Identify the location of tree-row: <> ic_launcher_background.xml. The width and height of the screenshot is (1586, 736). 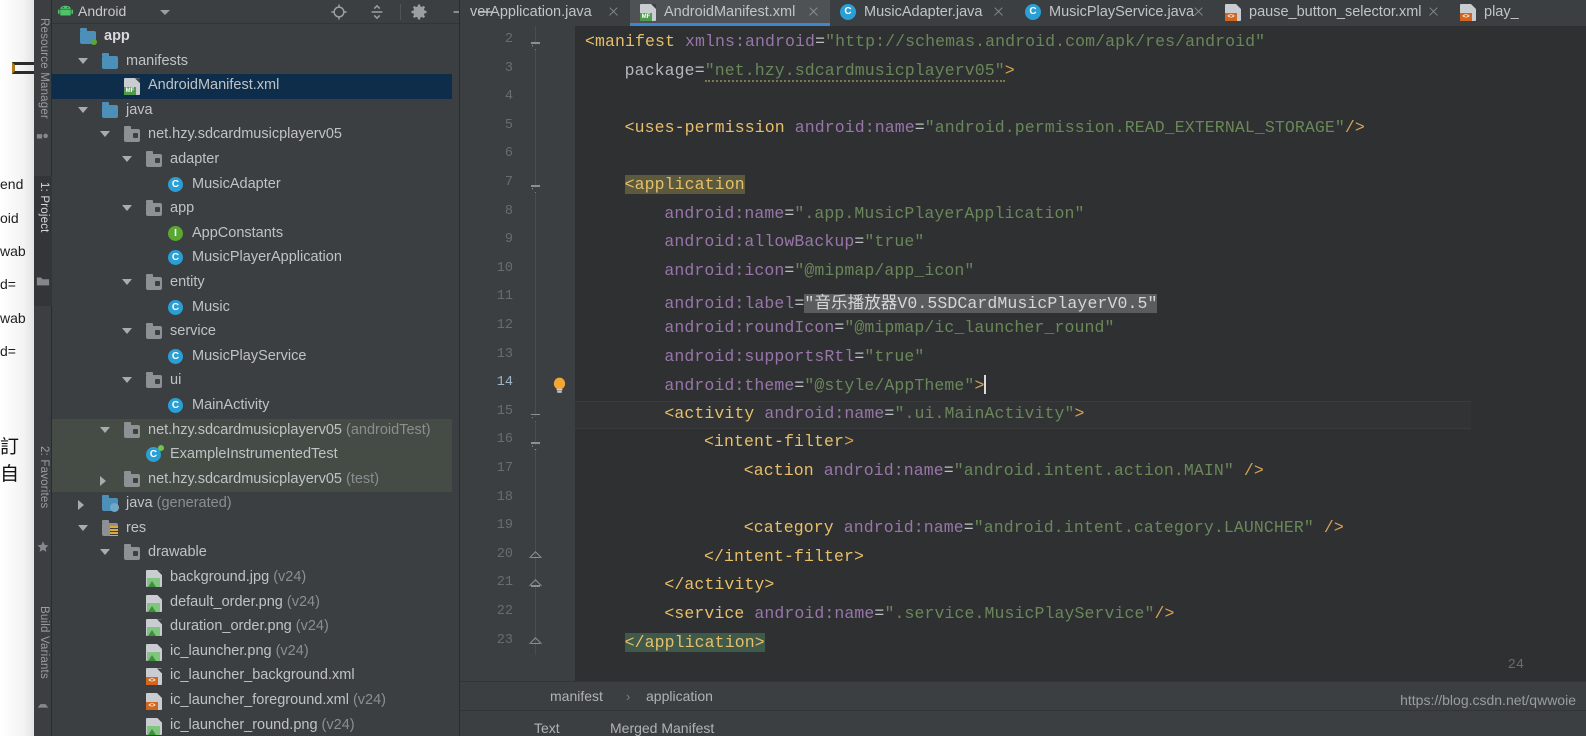
(252, 676).